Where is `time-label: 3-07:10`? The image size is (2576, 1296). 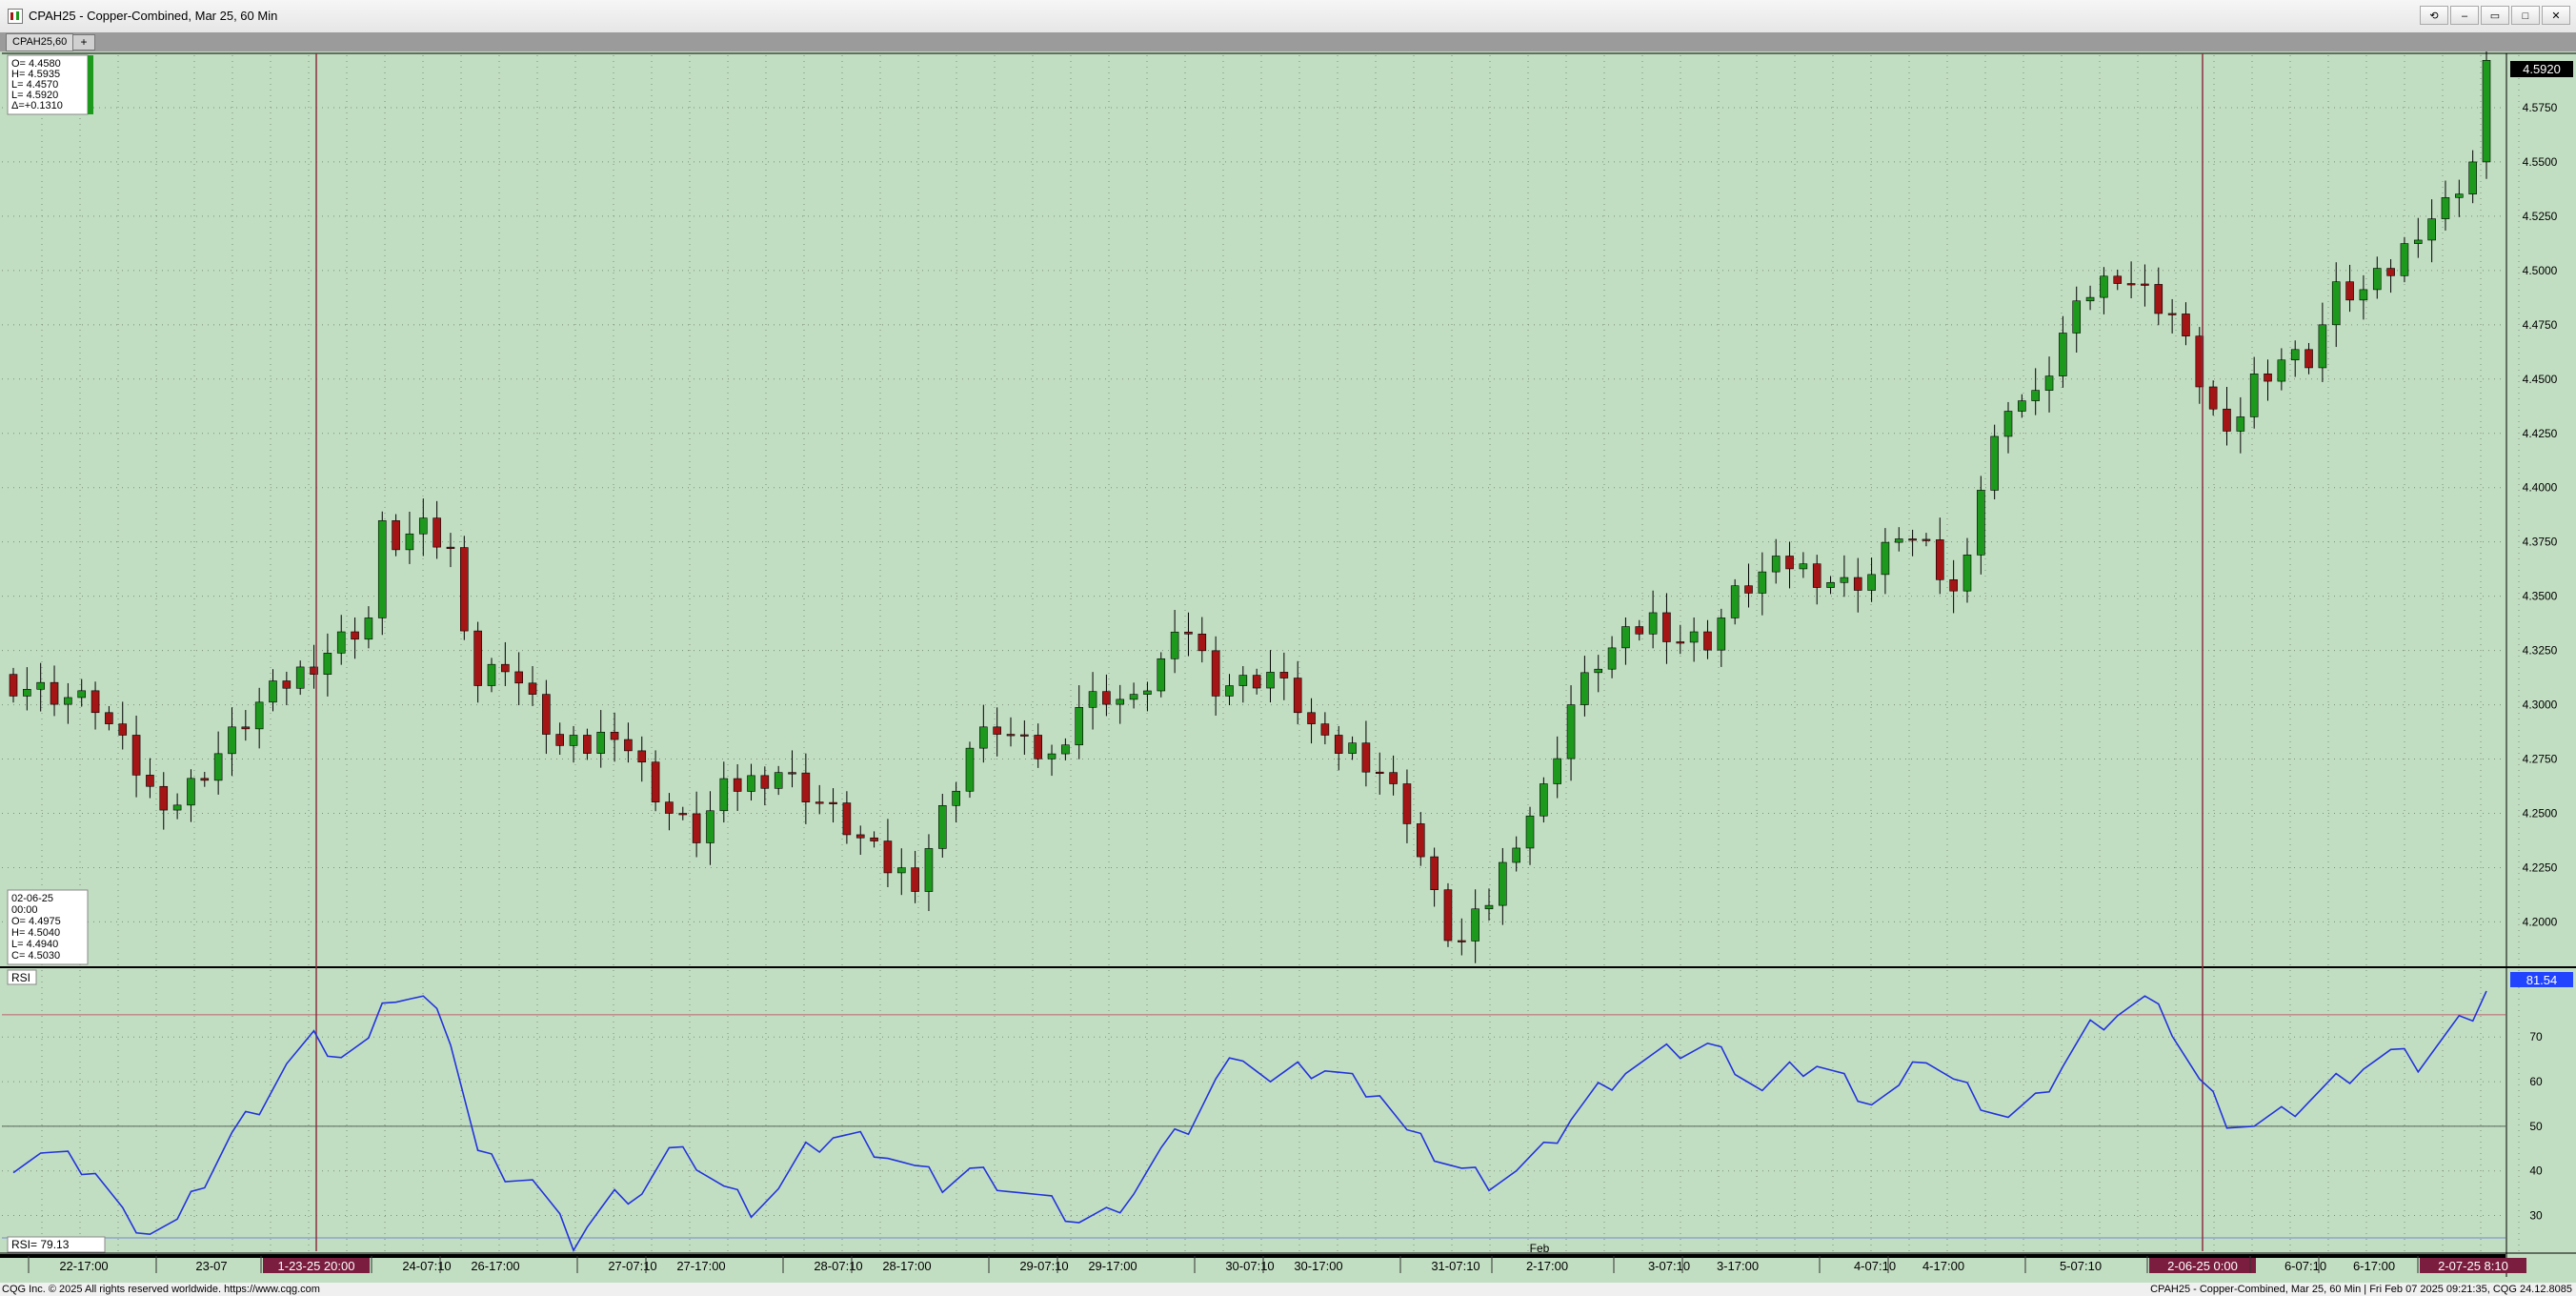
time-label: 3-07:10 is located at coordinates (1669, 1266).